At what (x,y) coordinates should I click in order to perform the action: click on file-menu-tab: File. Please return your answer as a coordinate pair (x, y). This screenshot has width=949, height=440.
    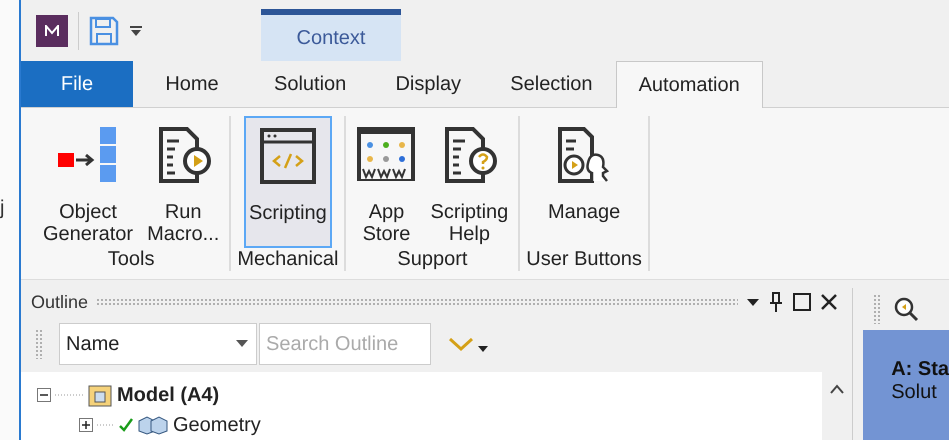
    Looking at the image, I should click on (77, 84).